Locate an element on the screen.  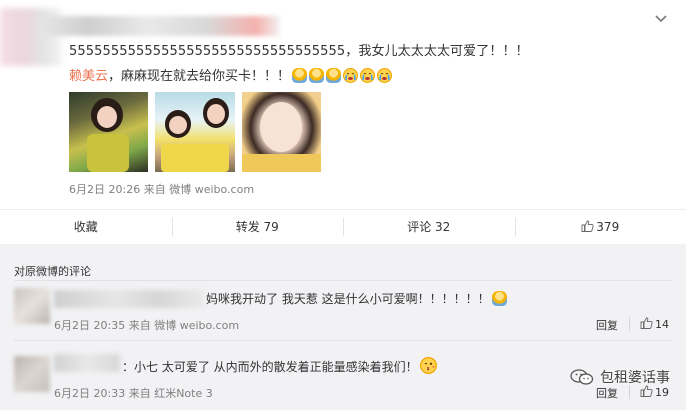
comment-meta: 6月2日 20:35 来自 微博 weibo.com is located at coordinates (146, 325).